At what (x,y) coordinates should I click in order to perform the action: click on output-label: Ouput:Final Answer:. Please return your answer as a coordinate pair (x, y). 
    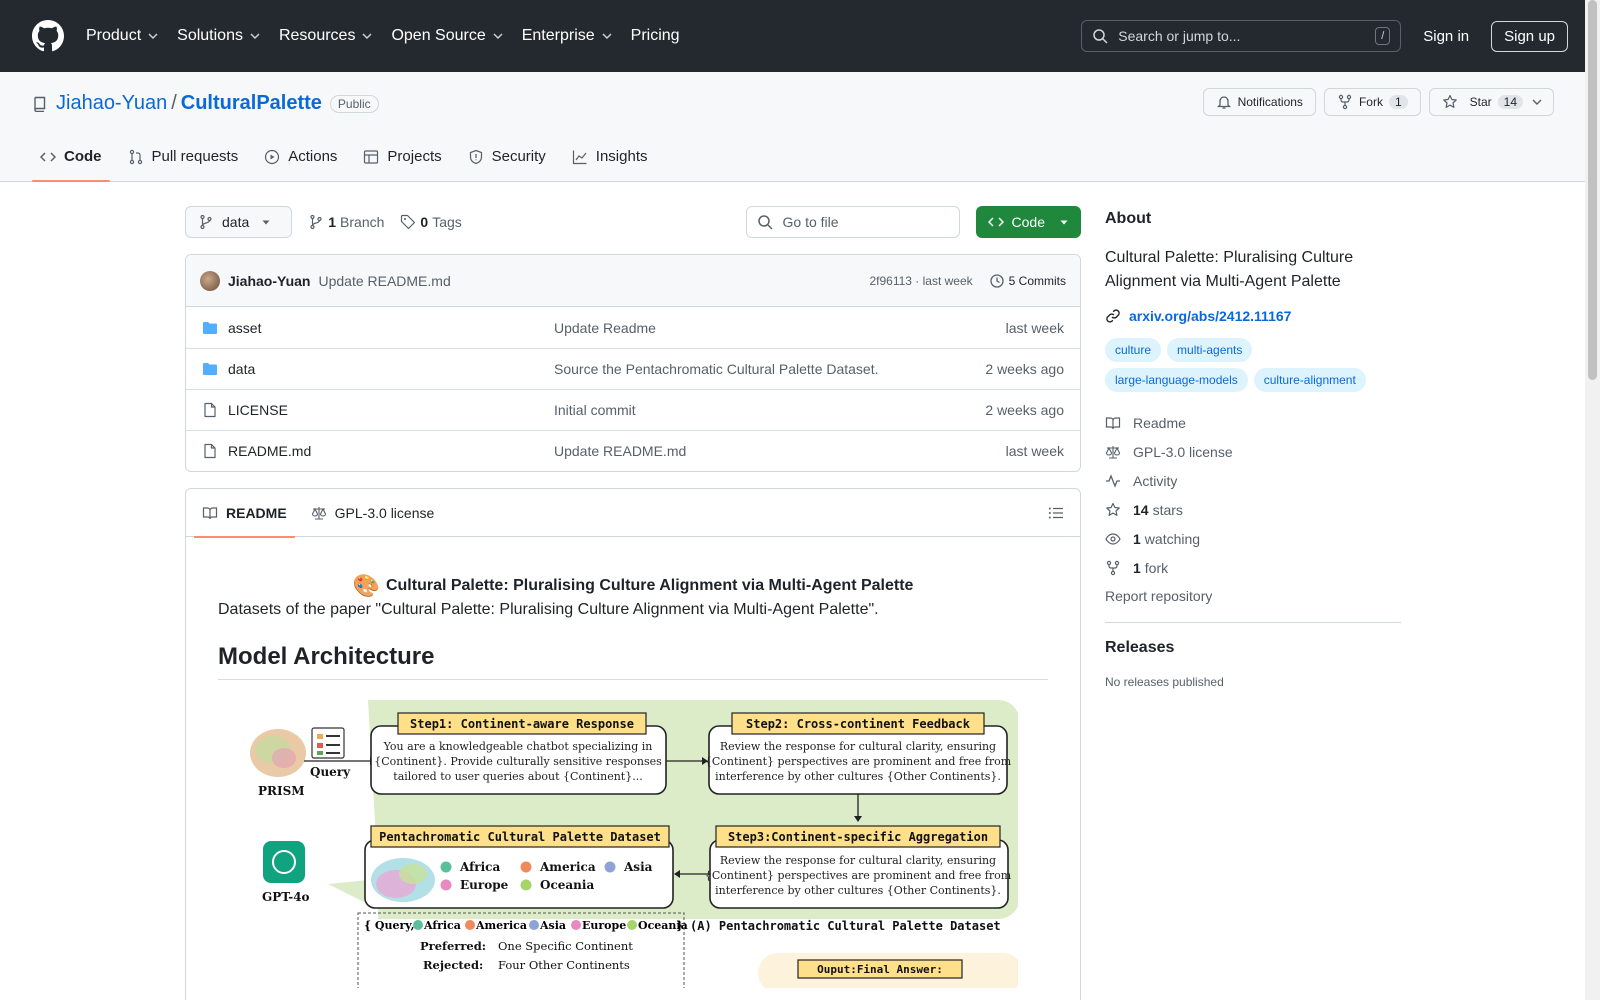
    Looking at the image, I should click on (880, 969).